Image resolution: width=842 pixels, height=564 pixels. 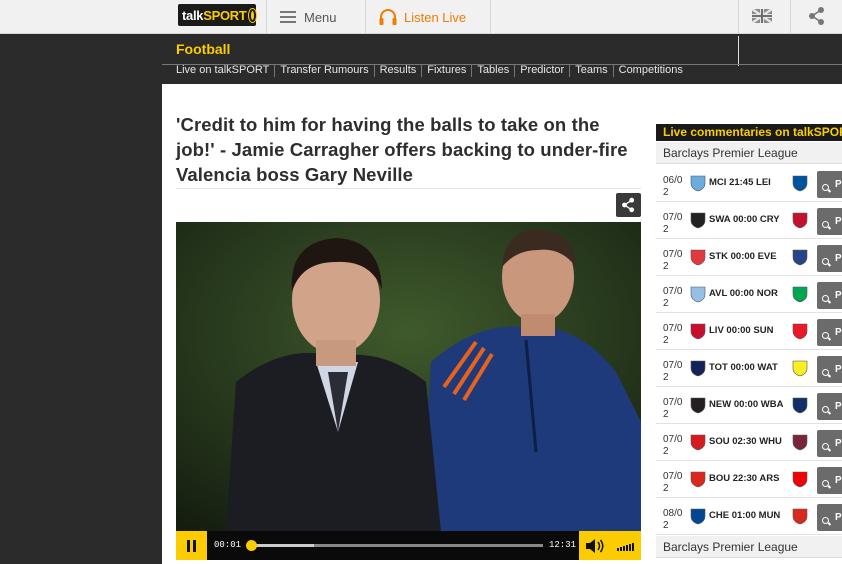 What do you see at coordinates (749, 368) in the screenshot?
I see `fixture-row: 07/0 2 TOT 00:00 WAT P` at bounding box center [749, 368].